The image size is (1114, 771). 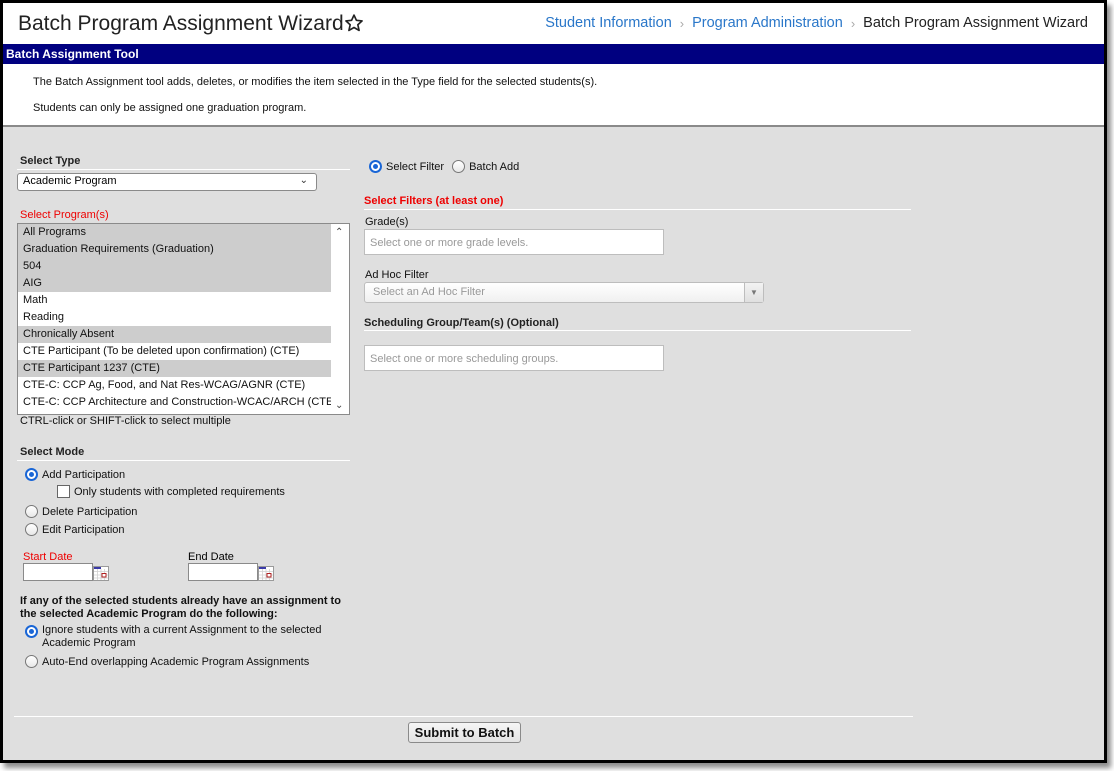 I want to click on adhoc-filter-select: Select an Ad Hoc Filter ▼, so click(x=564, y=292).